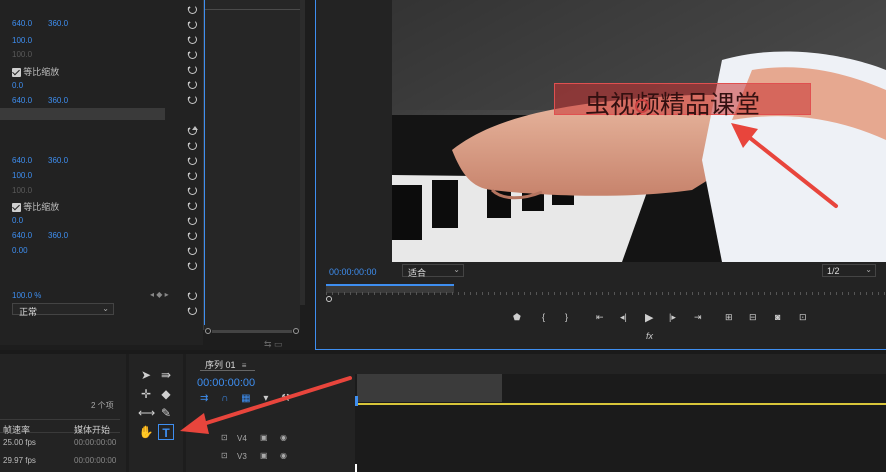 The image size is (886, 472). What do you see at coordinates (266, 405) in the screenshot?
I see `arrow-to-text-tool` at bounding box center [266, 405].